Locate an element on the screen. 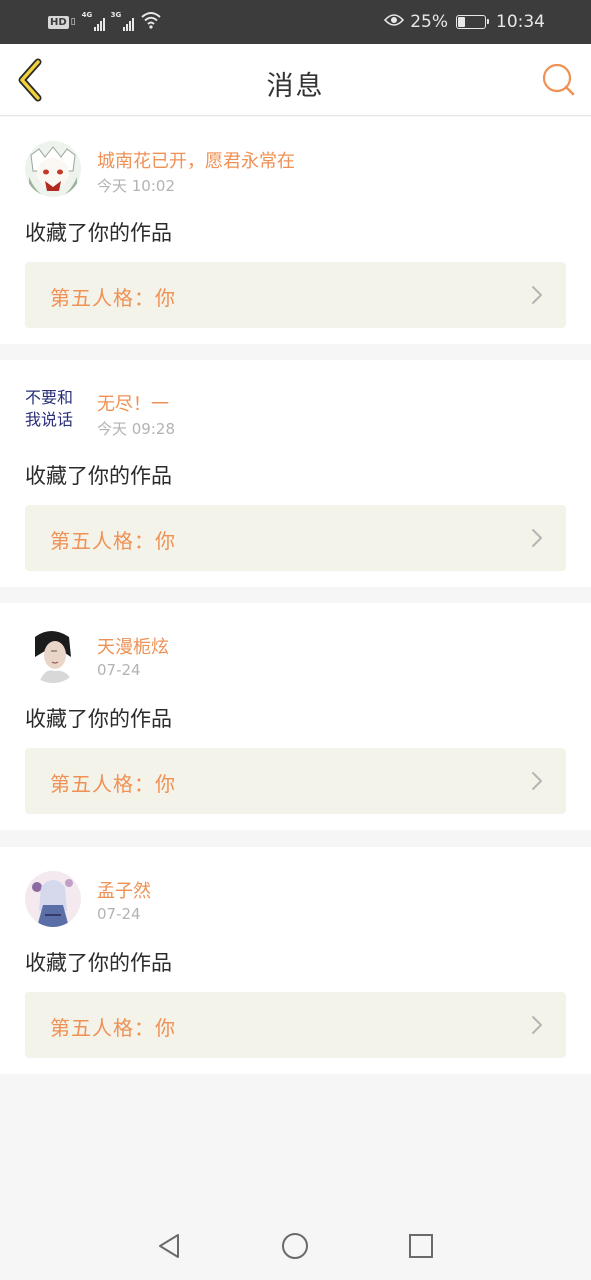 Image resolution: width=591 pixels, height=1280 pixels. page-title: 消息 is located at coordinates (295, 86).